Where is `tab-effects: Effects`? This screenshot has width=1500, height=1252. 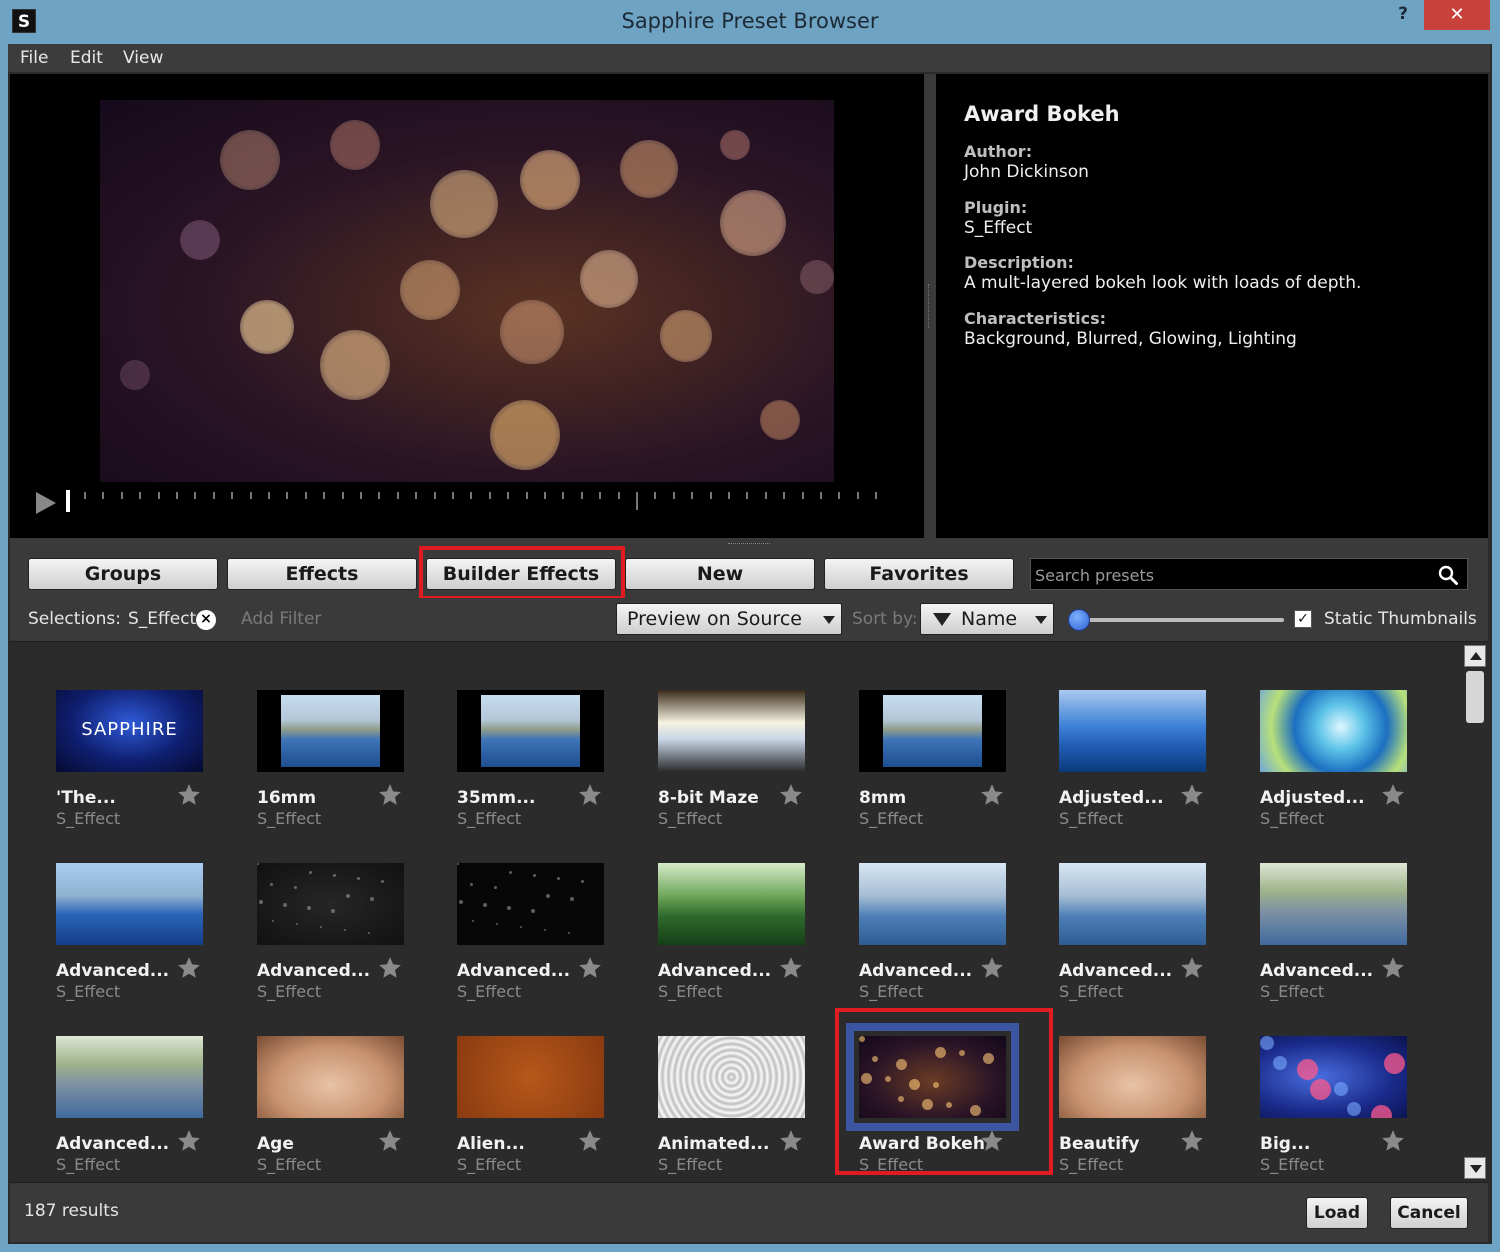 tab-effects: Effects is located at coordinates (322, 574).